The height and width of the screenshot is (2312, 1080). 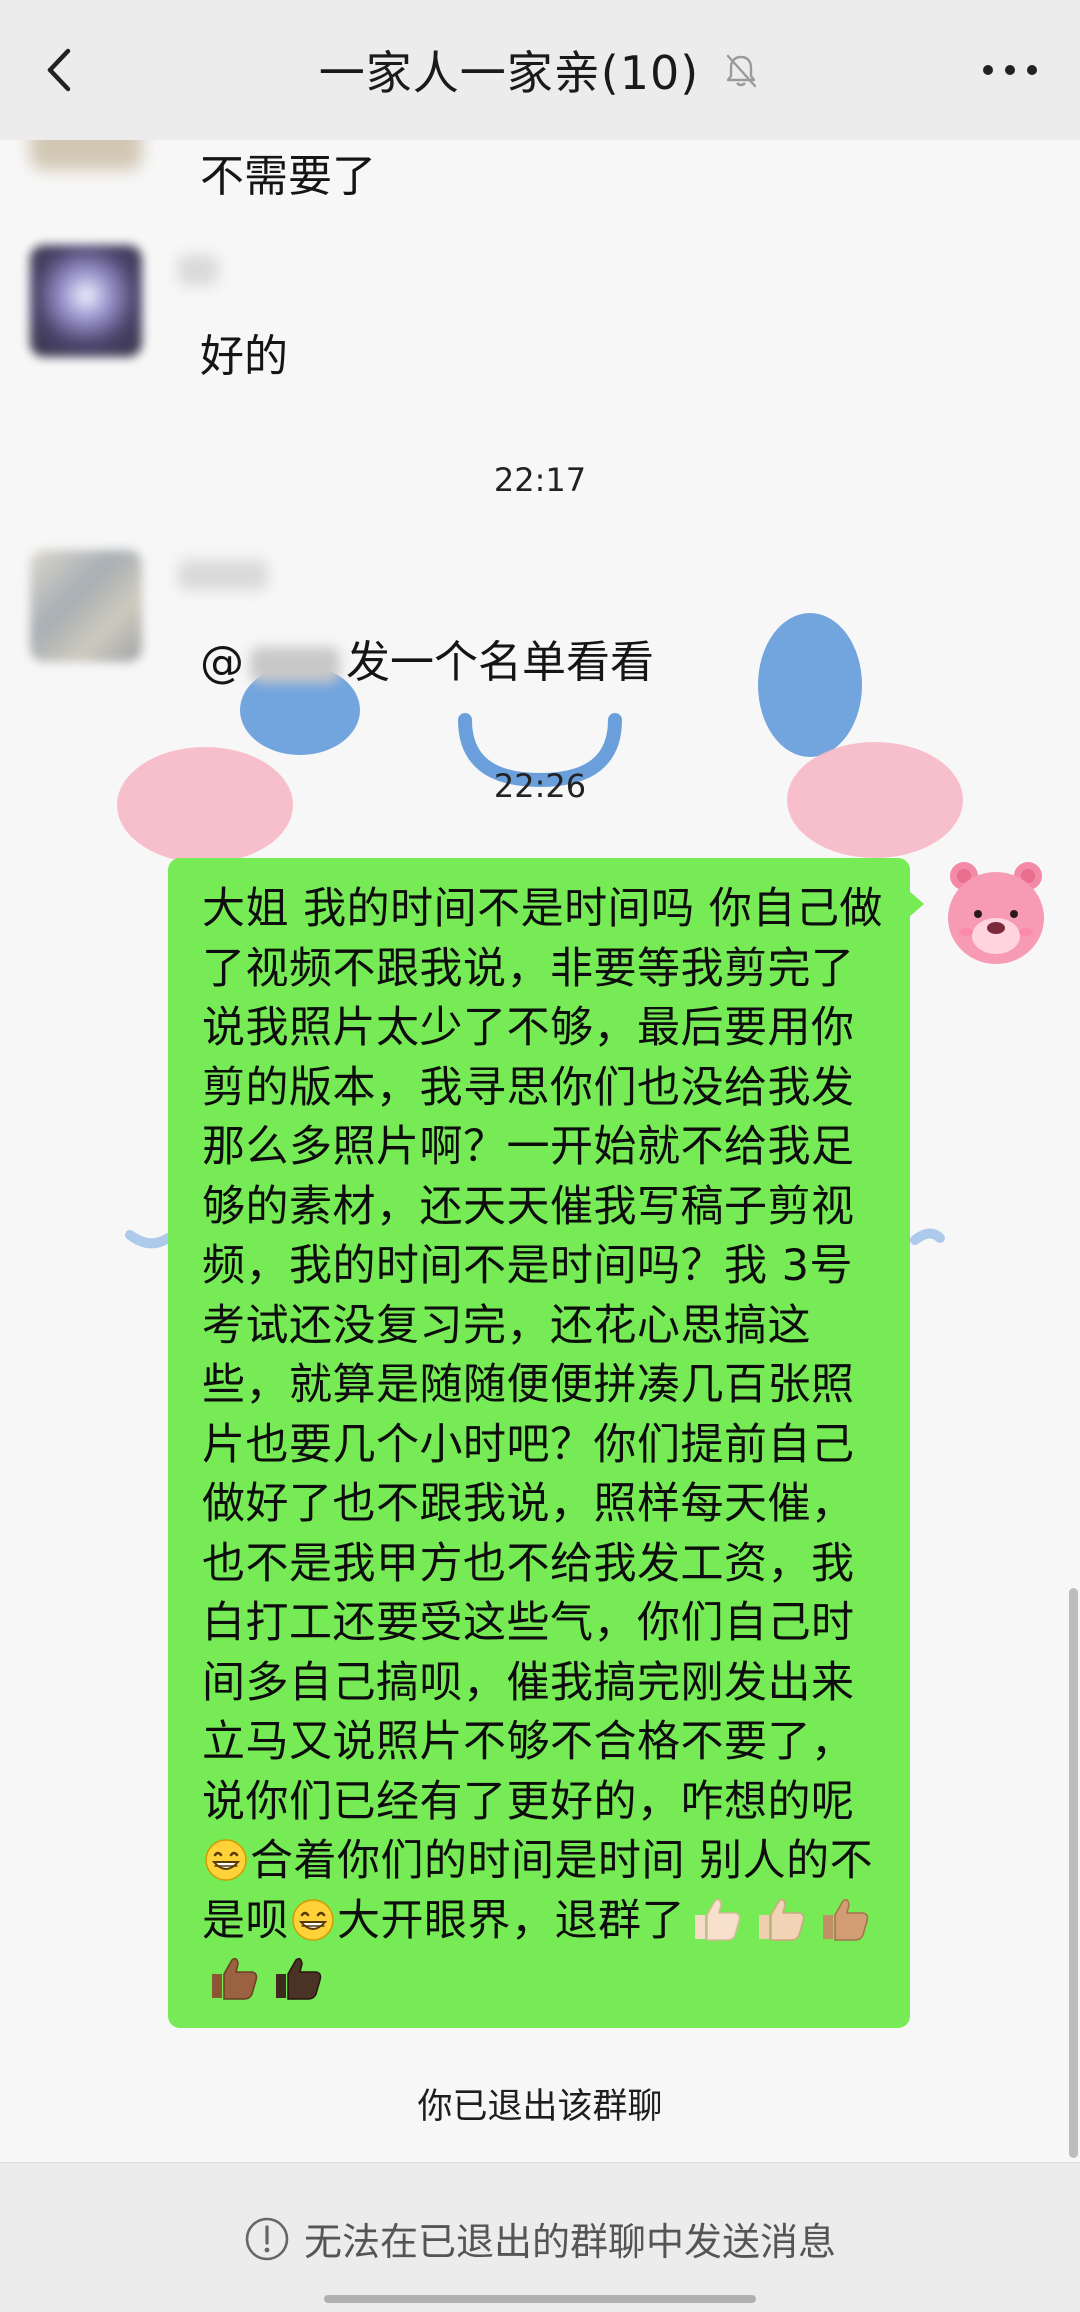 I want to click on exclamation-circle-icon, so click(x=267, y=2239).